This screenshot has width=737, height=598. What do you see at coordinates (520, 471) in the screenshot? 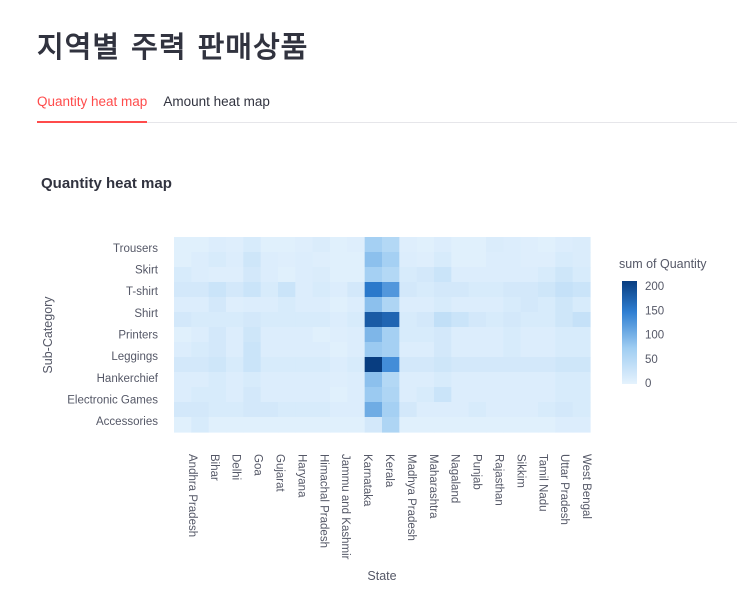
I see `x-tick-label: Sikkim` at bounding box center [520, 471].